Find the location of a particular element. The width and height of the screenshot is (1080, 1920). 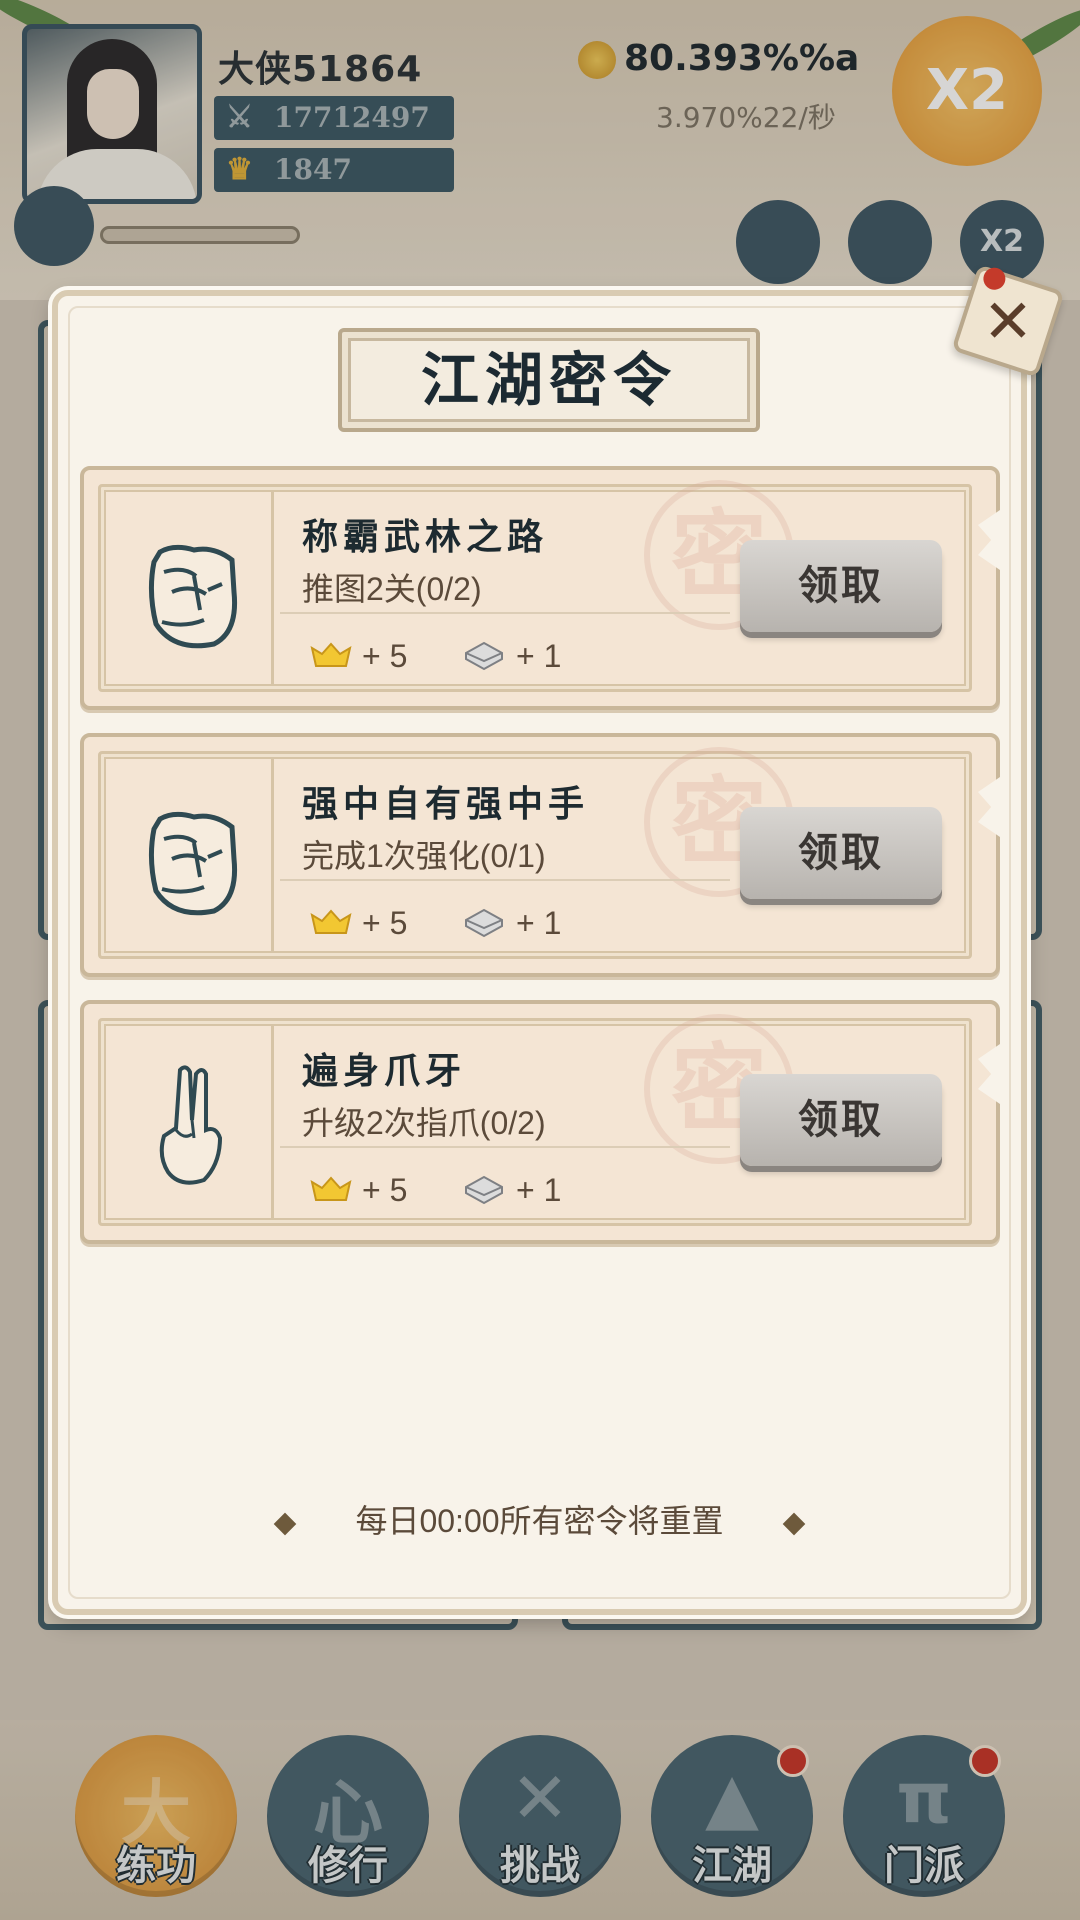

task-name: 强中自有强中手 is located at coordinates (446, 804).